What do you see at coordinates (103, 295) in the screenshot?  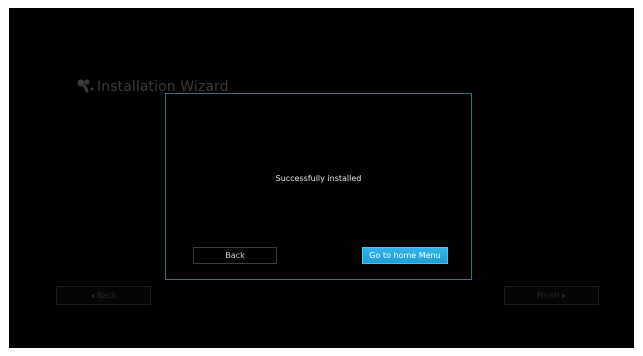 I see `wizard-back-button: ◂ Back` at bounding box center [103, 295].